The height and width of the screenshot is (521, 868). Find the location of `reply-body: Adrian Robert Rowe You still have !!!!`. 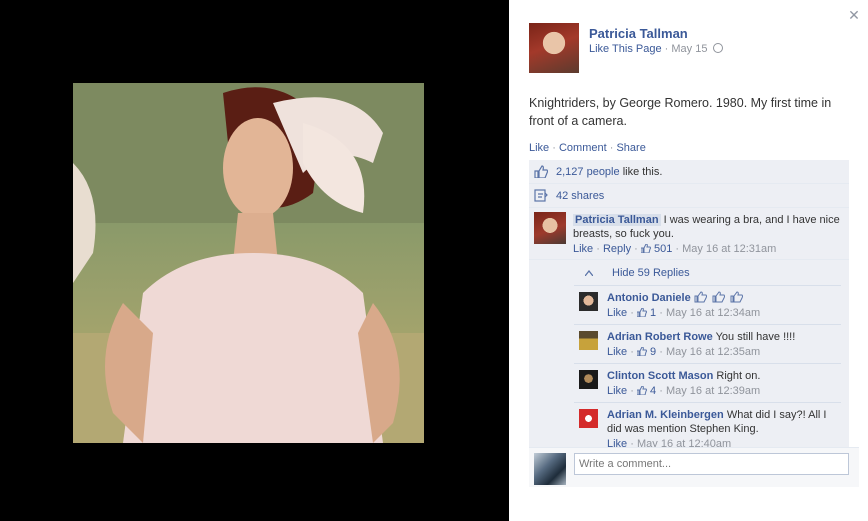

reply-body: Adrian Robert Rowe You still have !!!! is located at coordinates (724, 337).